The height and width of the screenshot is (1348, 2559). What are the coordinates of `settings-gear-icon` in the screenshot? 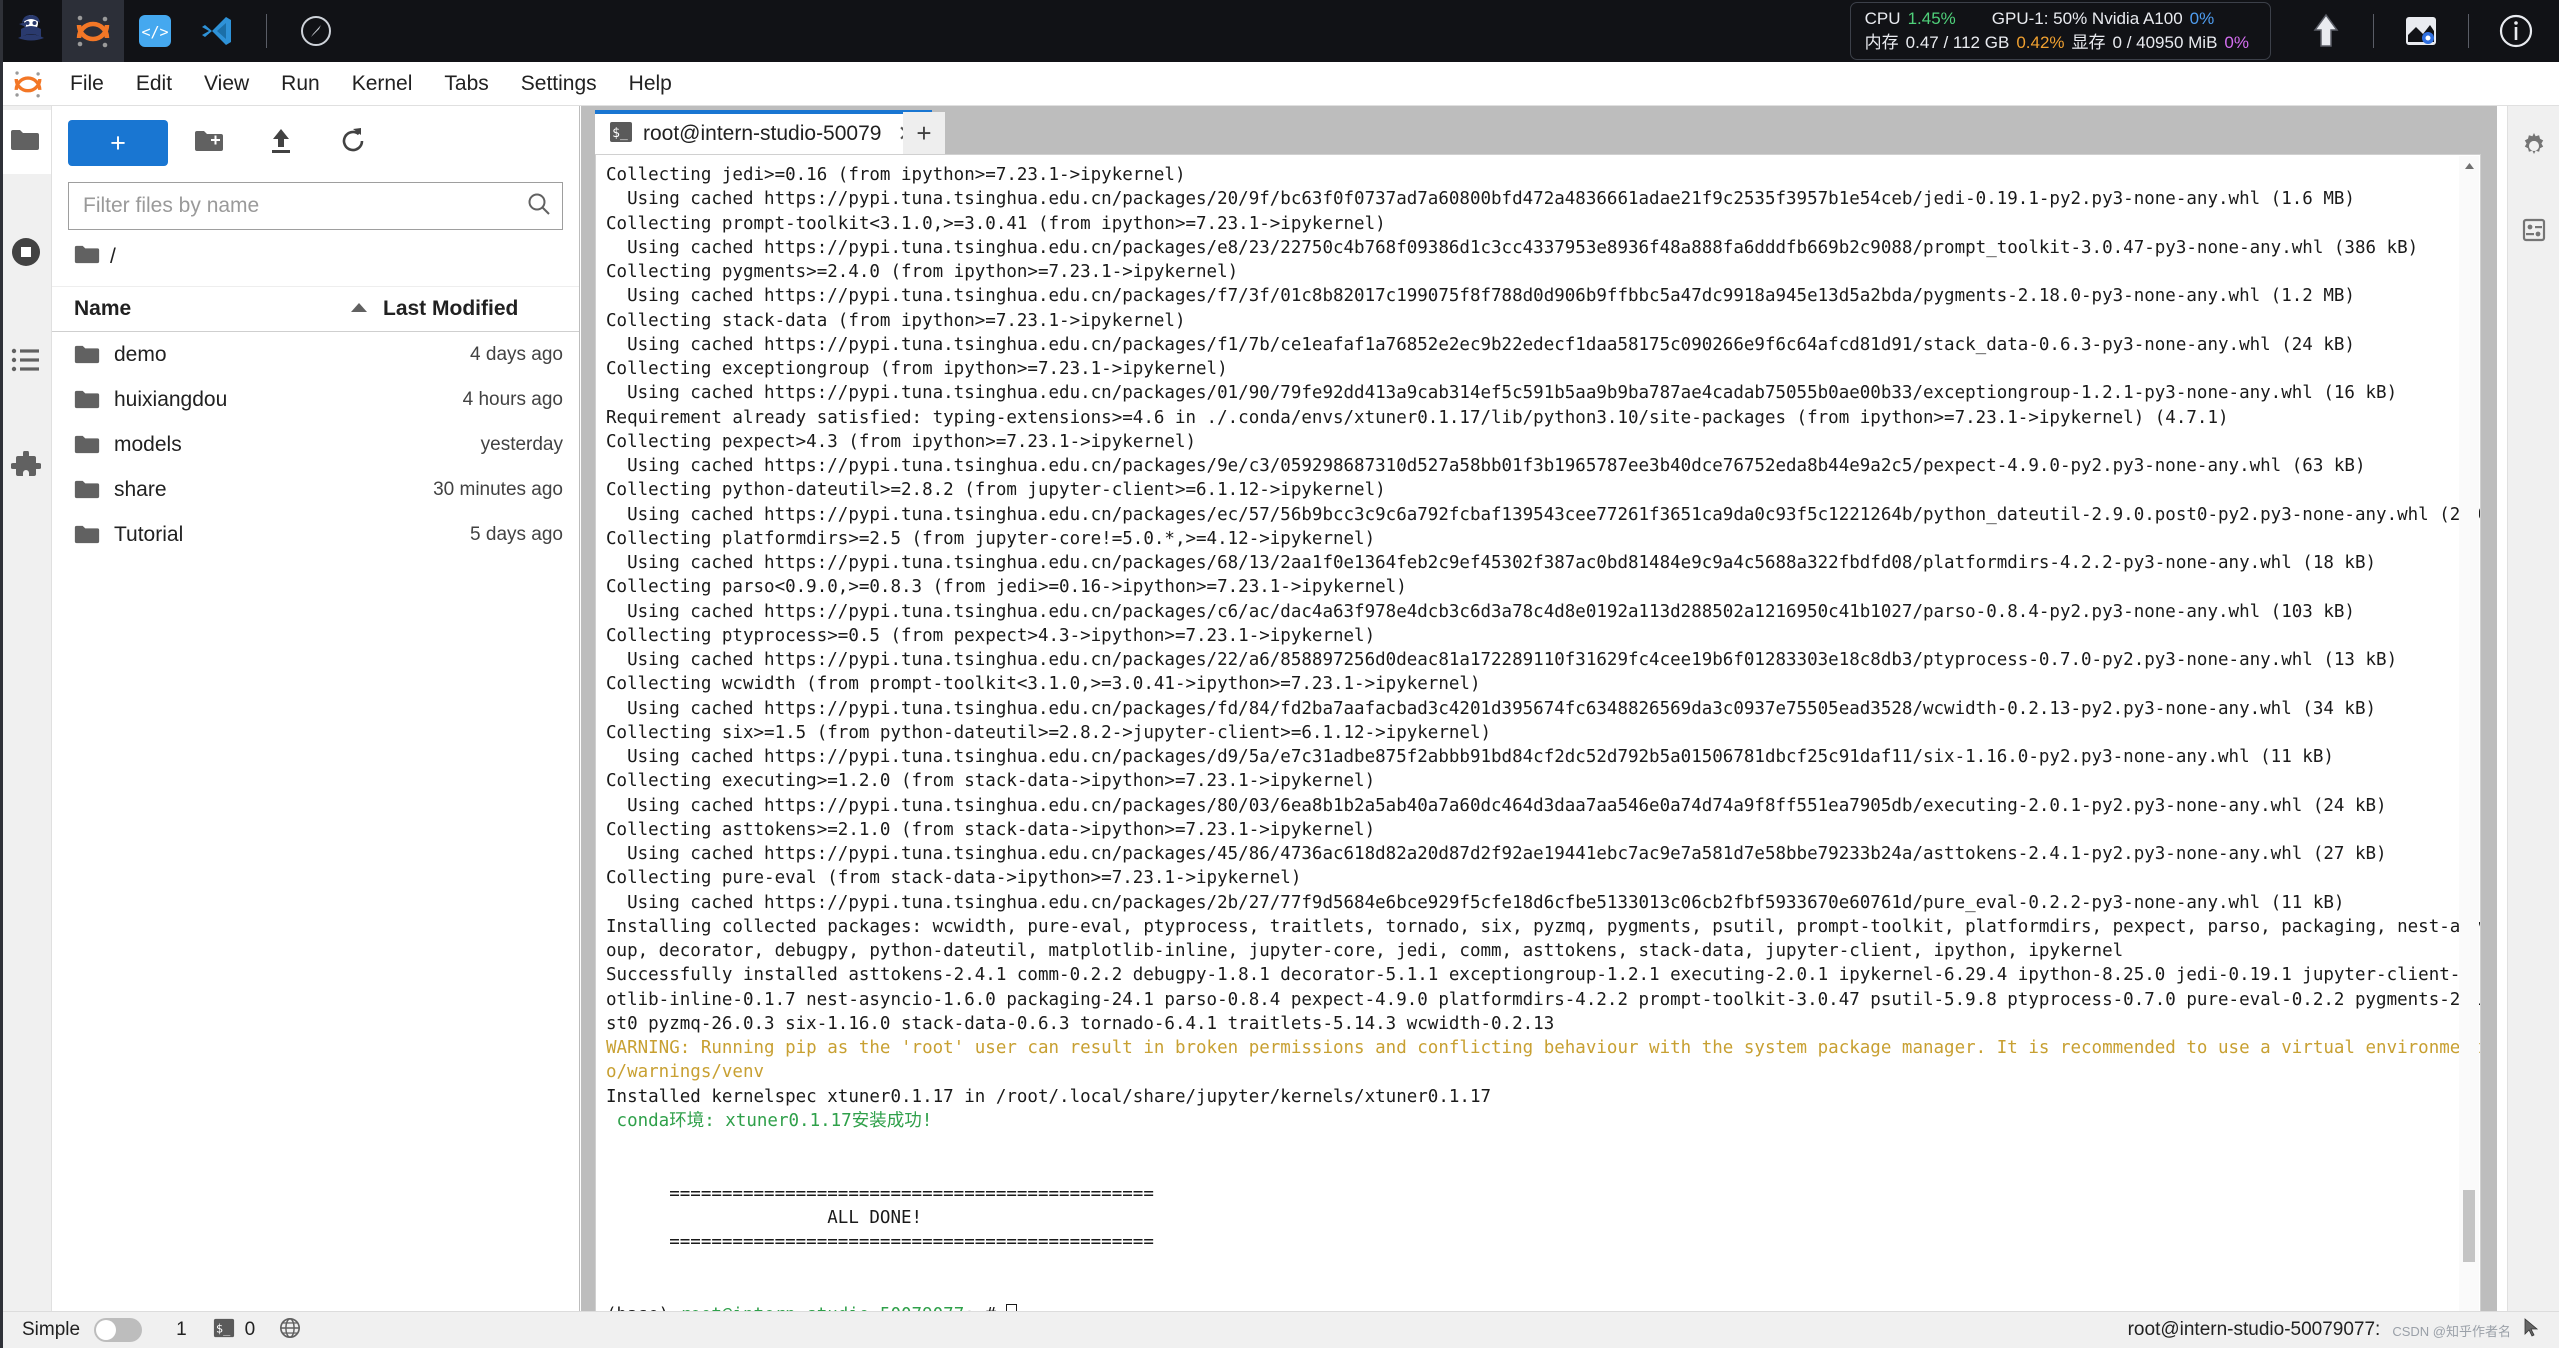 It's located at (2533, 146).